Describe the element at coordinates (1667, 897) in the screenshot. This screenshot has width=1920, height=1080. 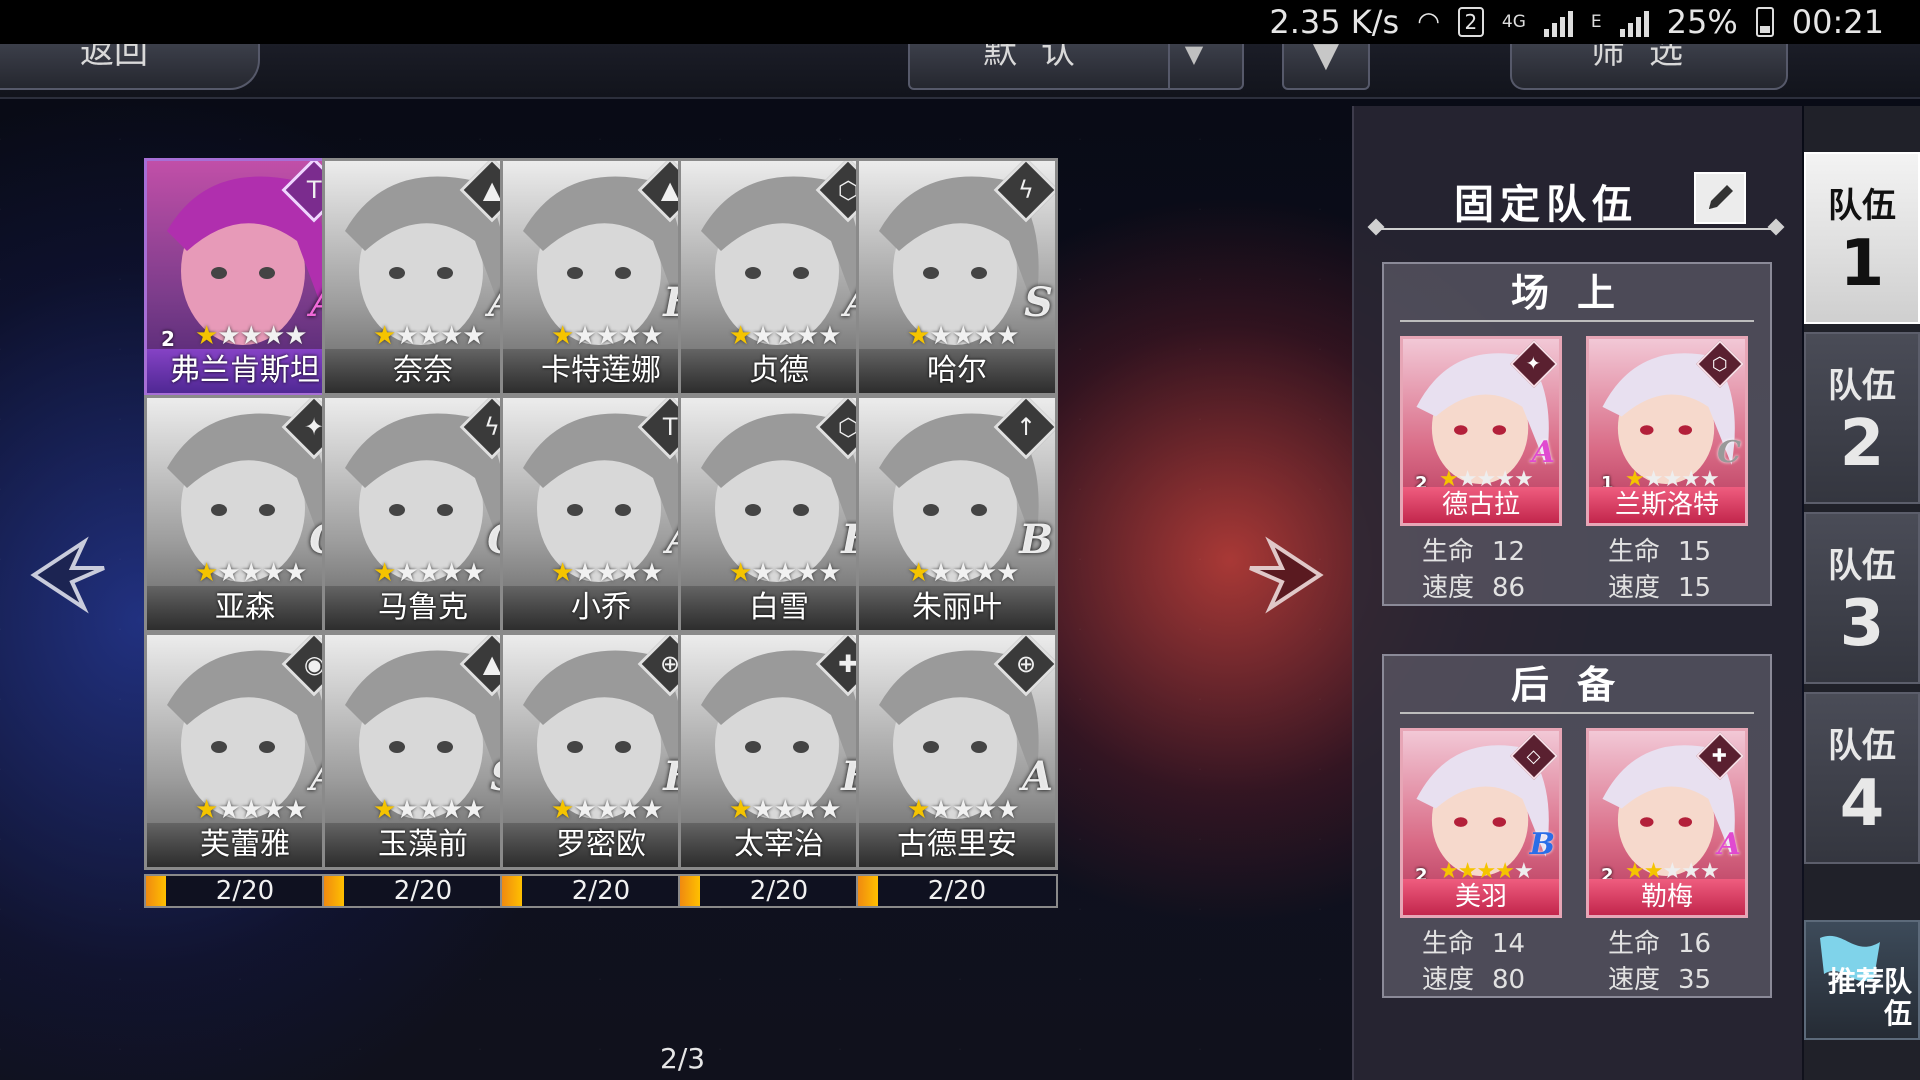
I see `member-name: 勒梅` at that location.